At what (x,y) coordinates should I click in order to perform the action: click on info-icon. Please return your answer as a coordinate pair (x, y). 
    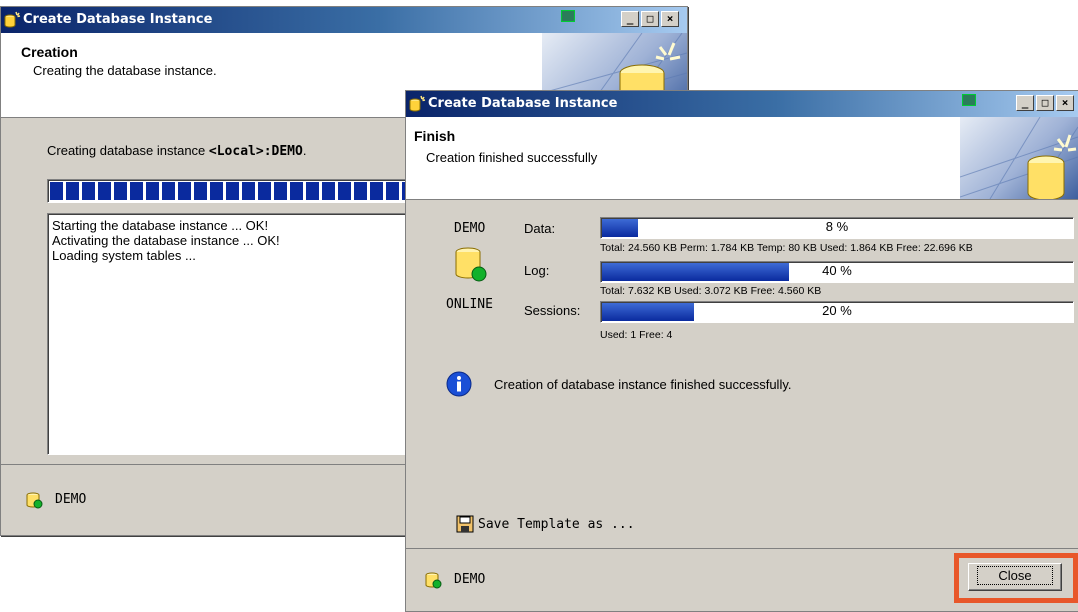
    Looking at the image, I should click on (459, 385).